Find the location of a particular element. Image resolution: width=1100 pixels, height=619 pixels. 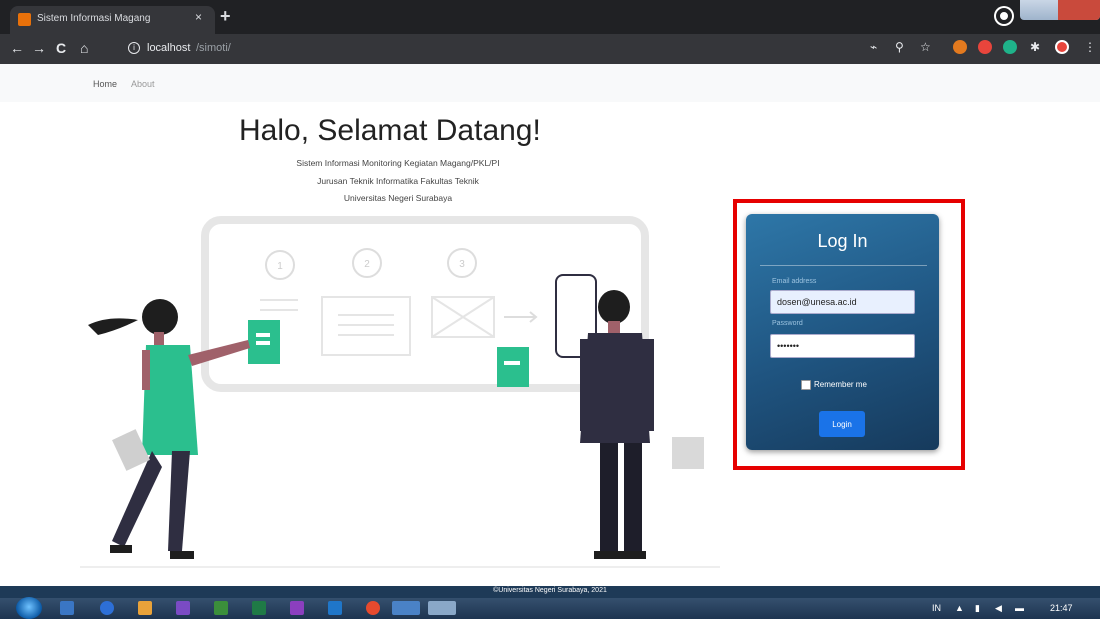

zoom-icon: ⚲ is located at coordinates (899, 47).